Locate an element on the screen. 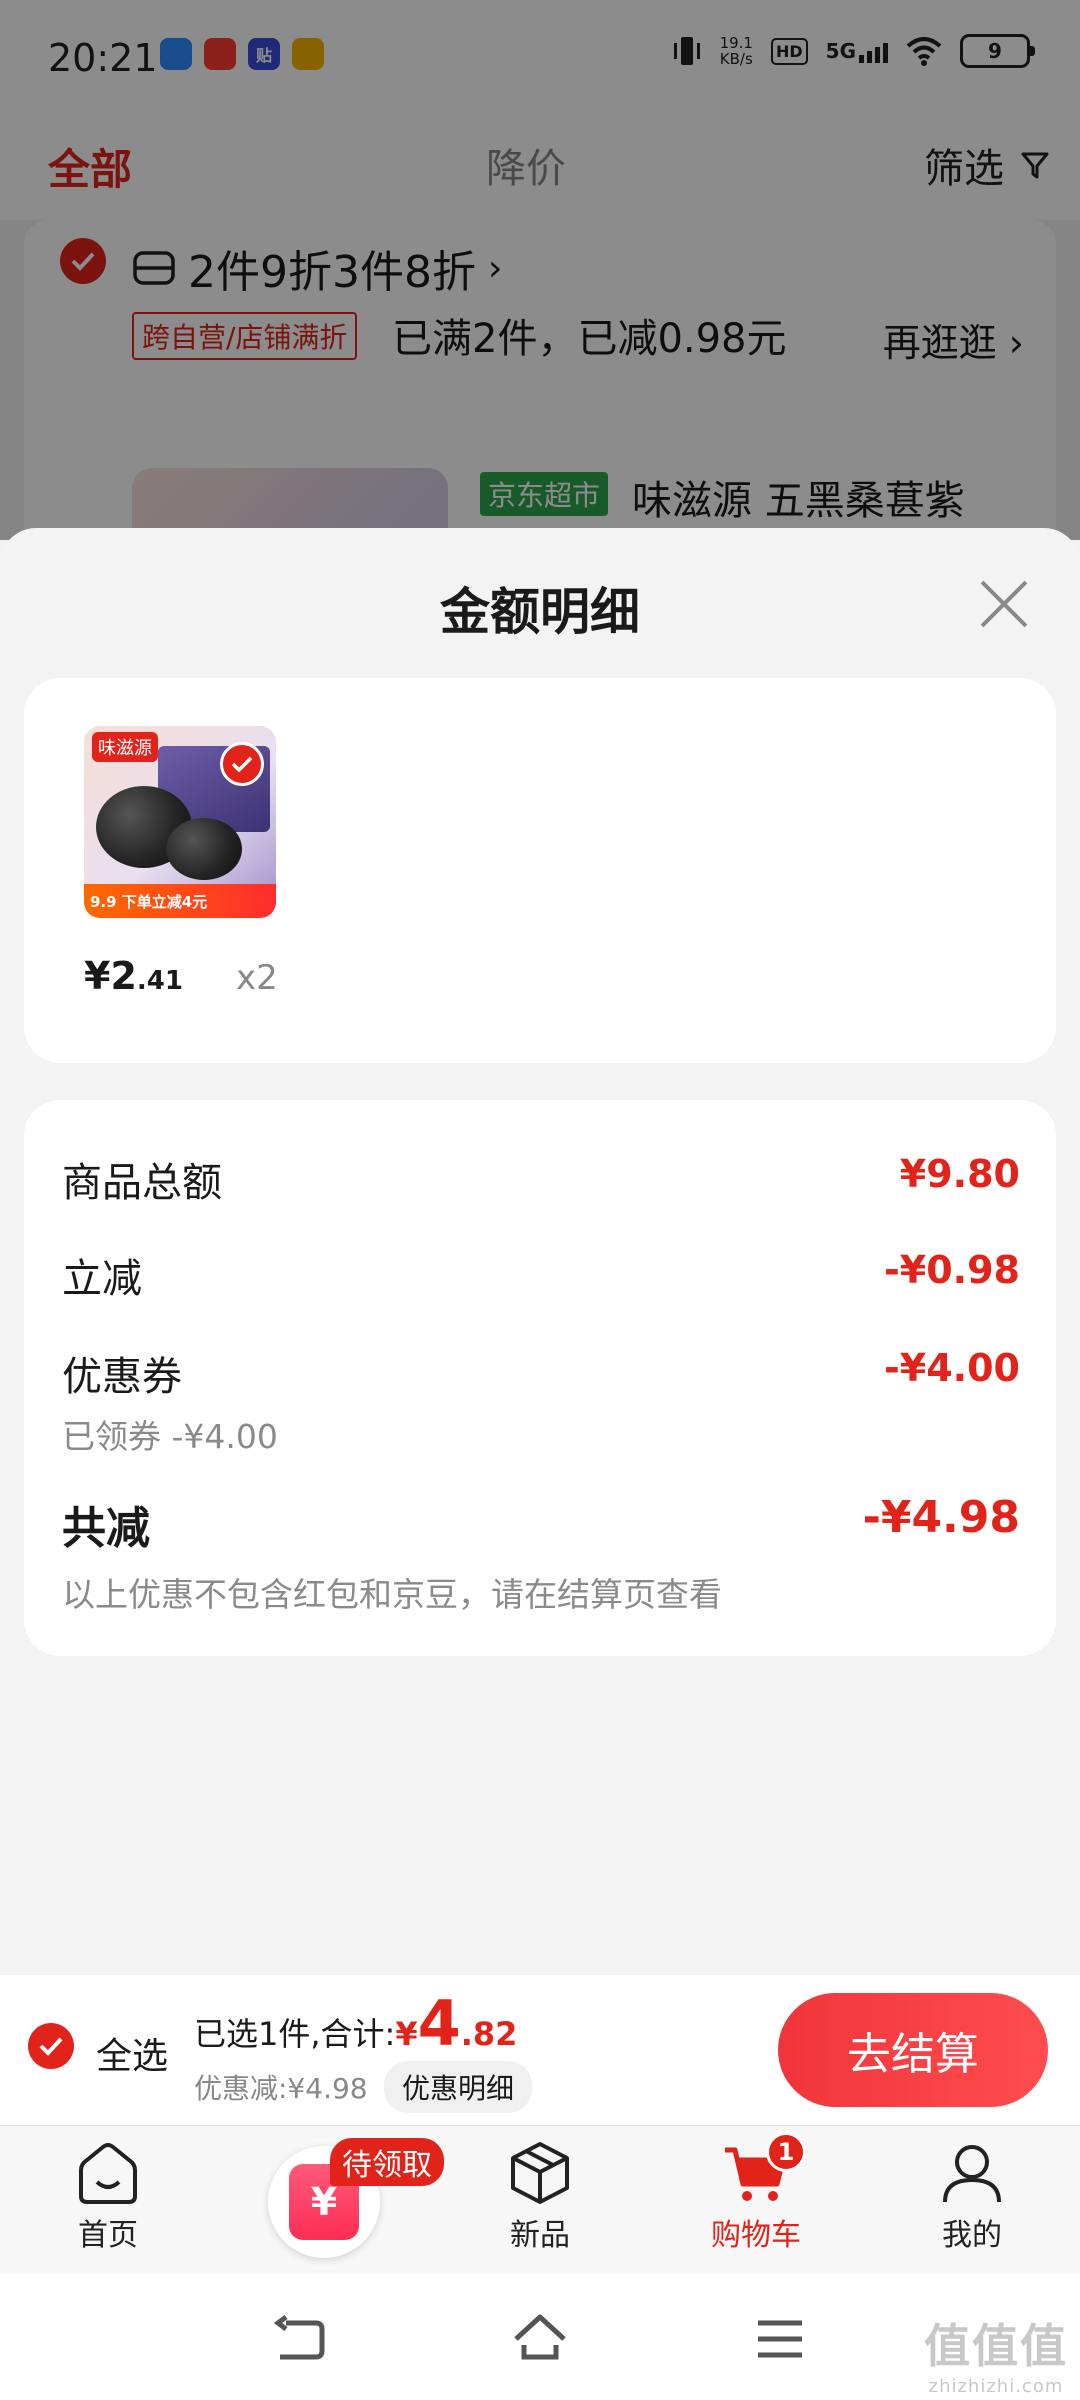 The height and width of the screenshot is (2400, 1080). goods-total-label: 商品总额 is located at coordinates (142, 1183).